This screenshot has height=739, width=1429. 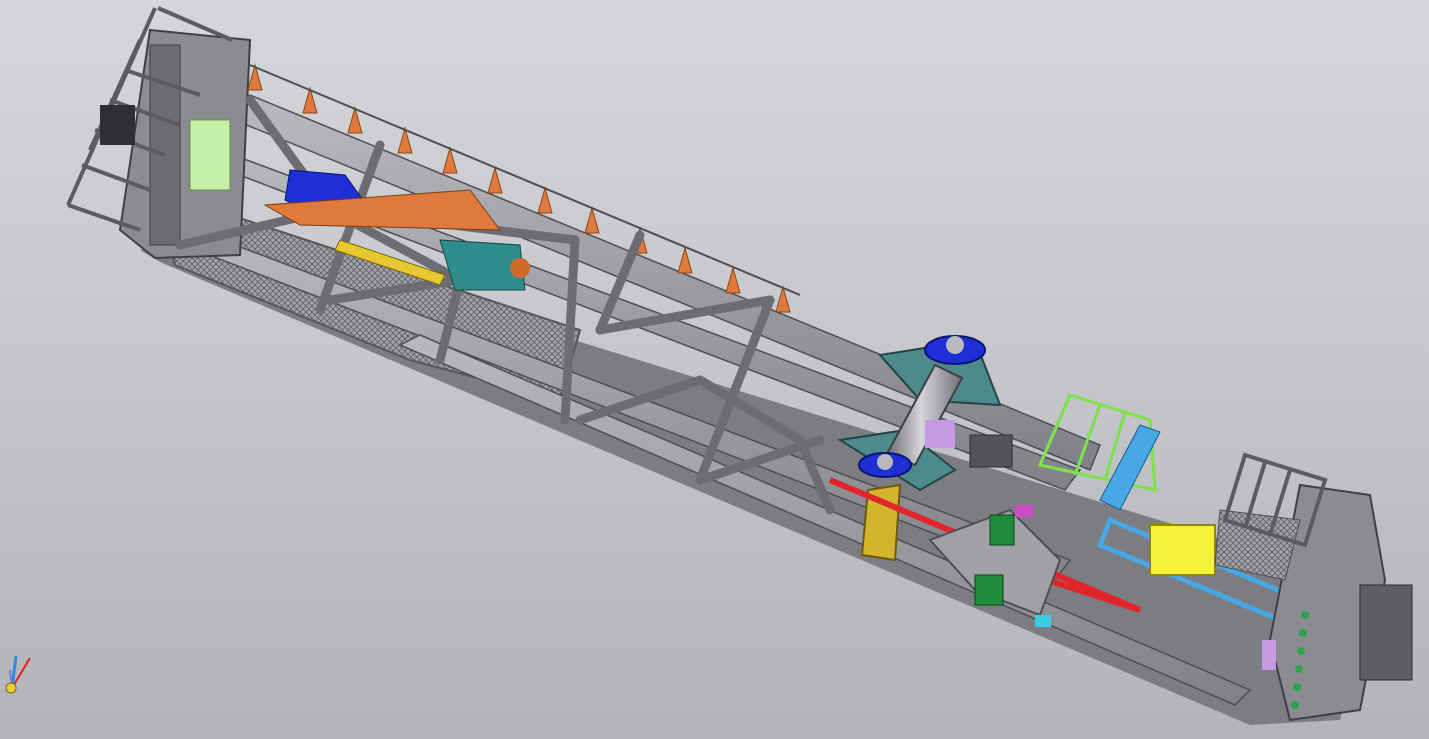 I want to click on rear-dark-box, so click(x=117, y=125).